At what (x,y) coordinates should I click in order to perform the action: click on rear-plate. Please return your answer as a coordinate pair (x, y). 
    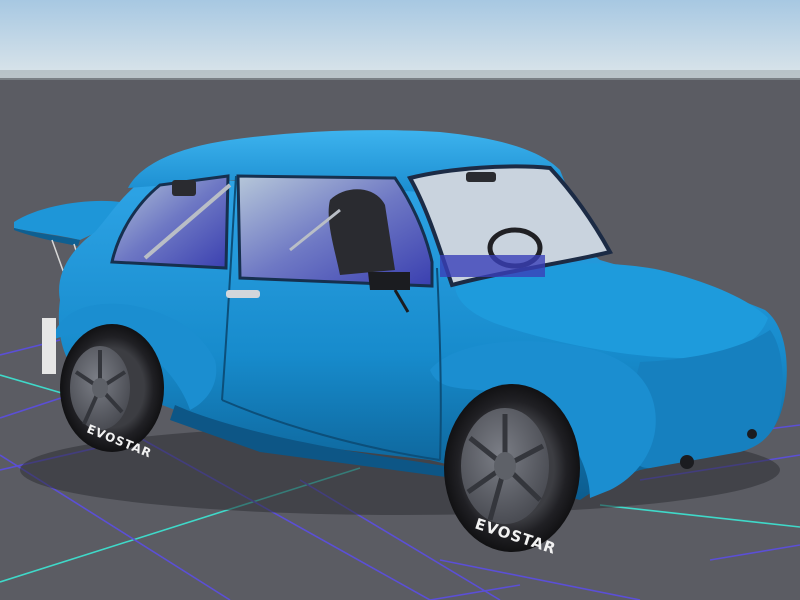
    Looking at the image, I should click on (49, 346).